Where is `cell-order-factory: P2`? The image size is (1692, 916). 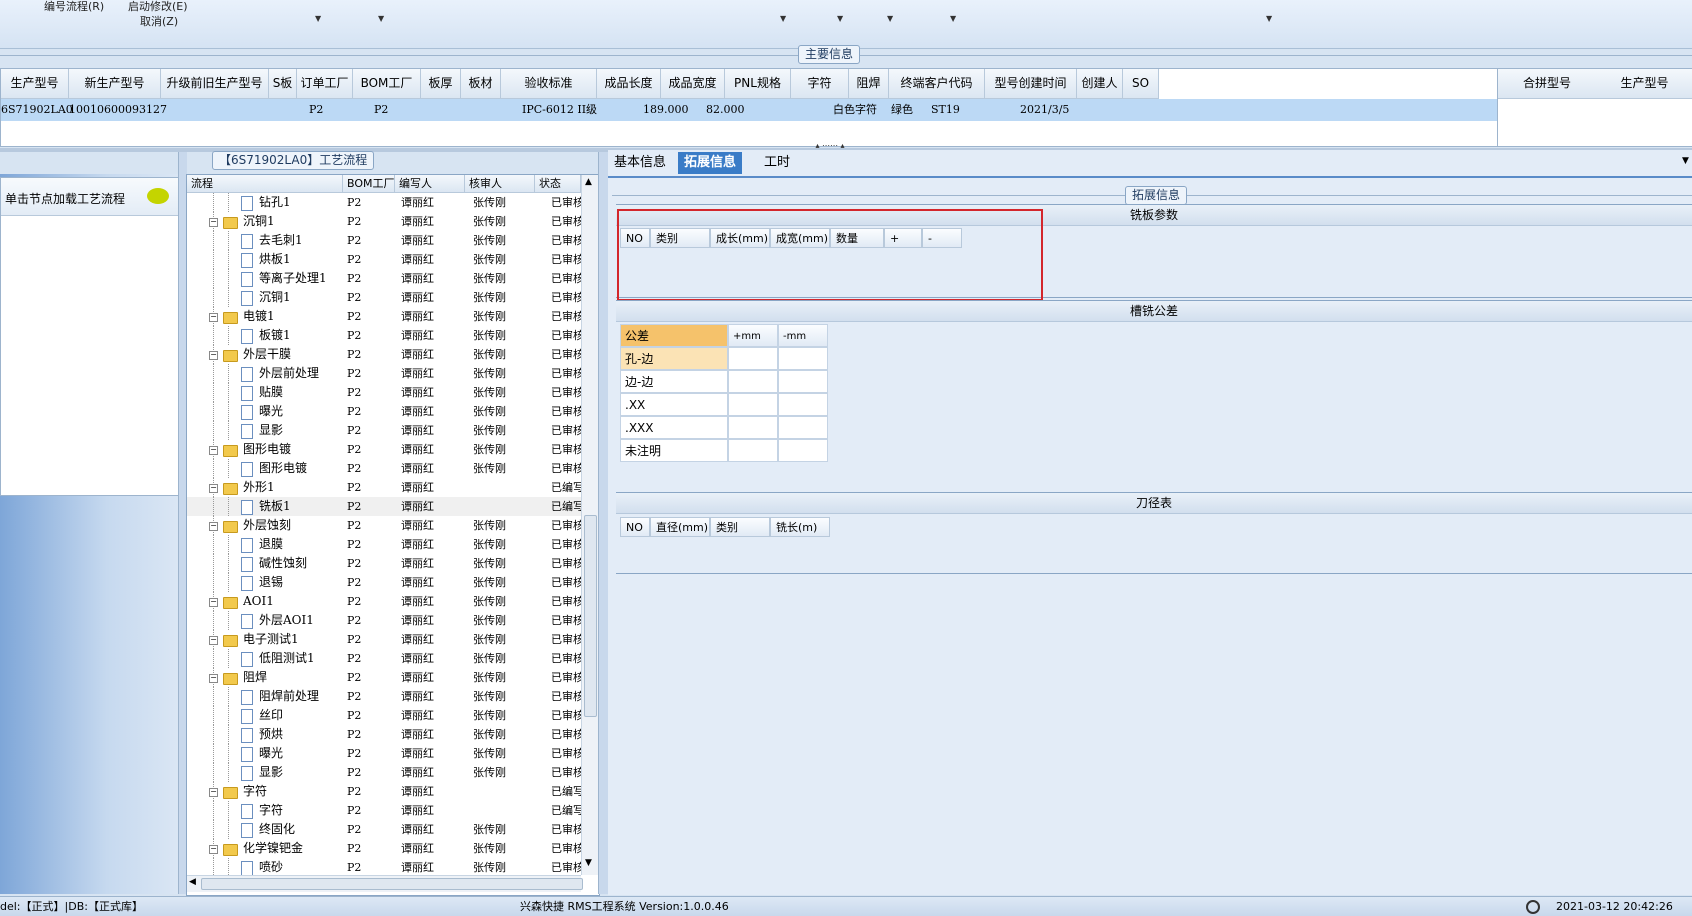 cell-order-factory: P2 is located at coordinates (316, 110).